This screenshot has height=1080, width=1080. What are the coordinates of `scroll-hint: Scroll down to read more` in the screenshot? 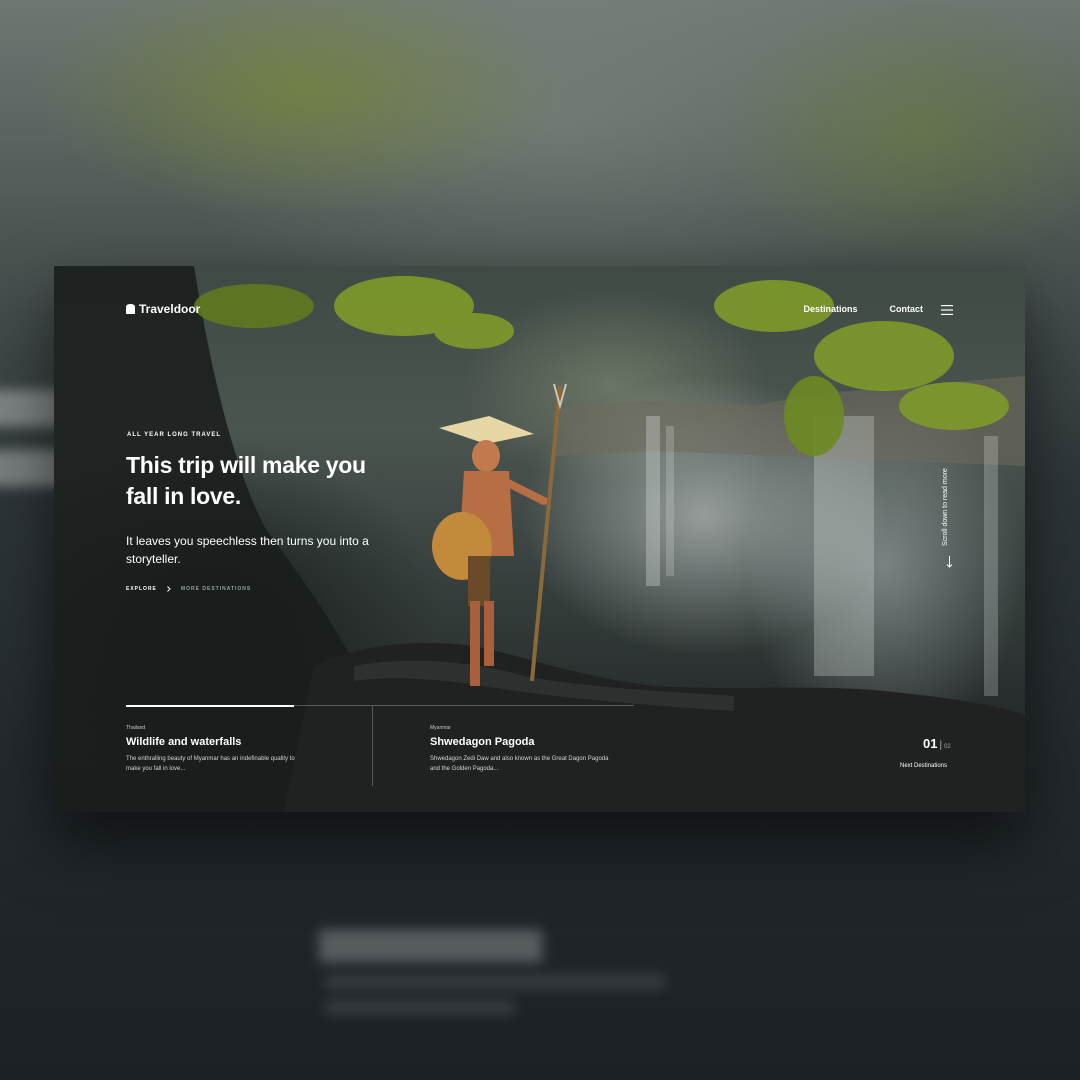 It's located at (945, 507).